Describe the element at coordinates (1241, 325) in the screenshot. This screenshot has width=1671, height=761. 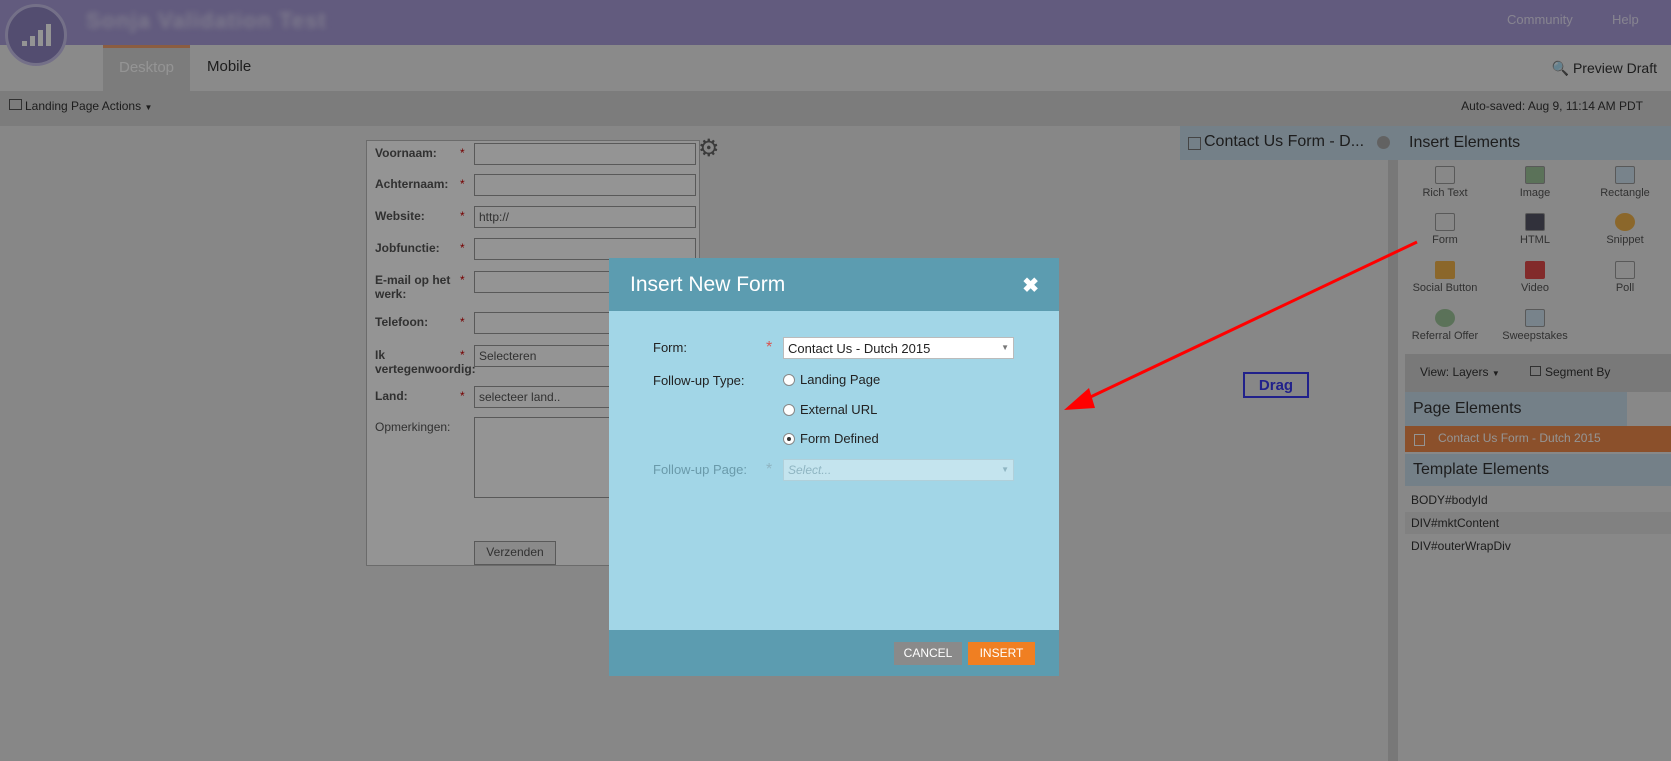
I see `annotation-arrow` at that location.